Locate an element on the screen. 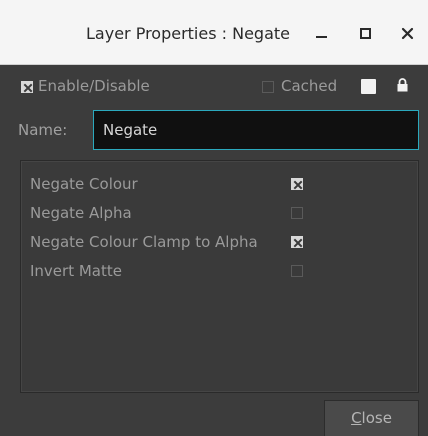 This screenshot has height=436, width=428. close-window-button is located at coordinates (408, 33).